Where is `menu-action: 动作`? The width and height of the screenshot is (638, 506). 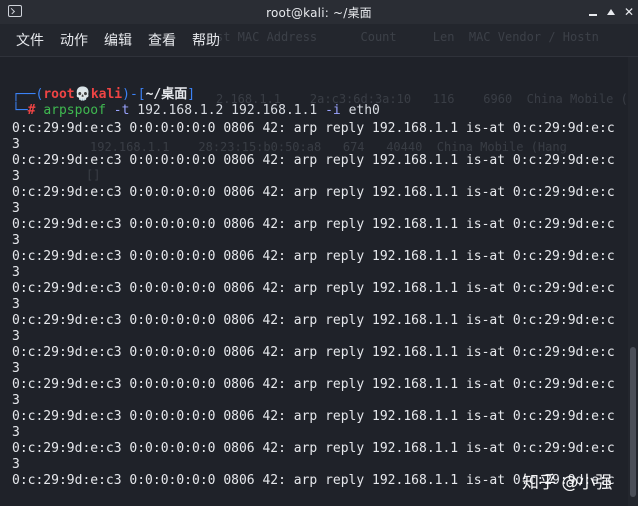 menu-action: 动作 is located at coordinates (74, 40).